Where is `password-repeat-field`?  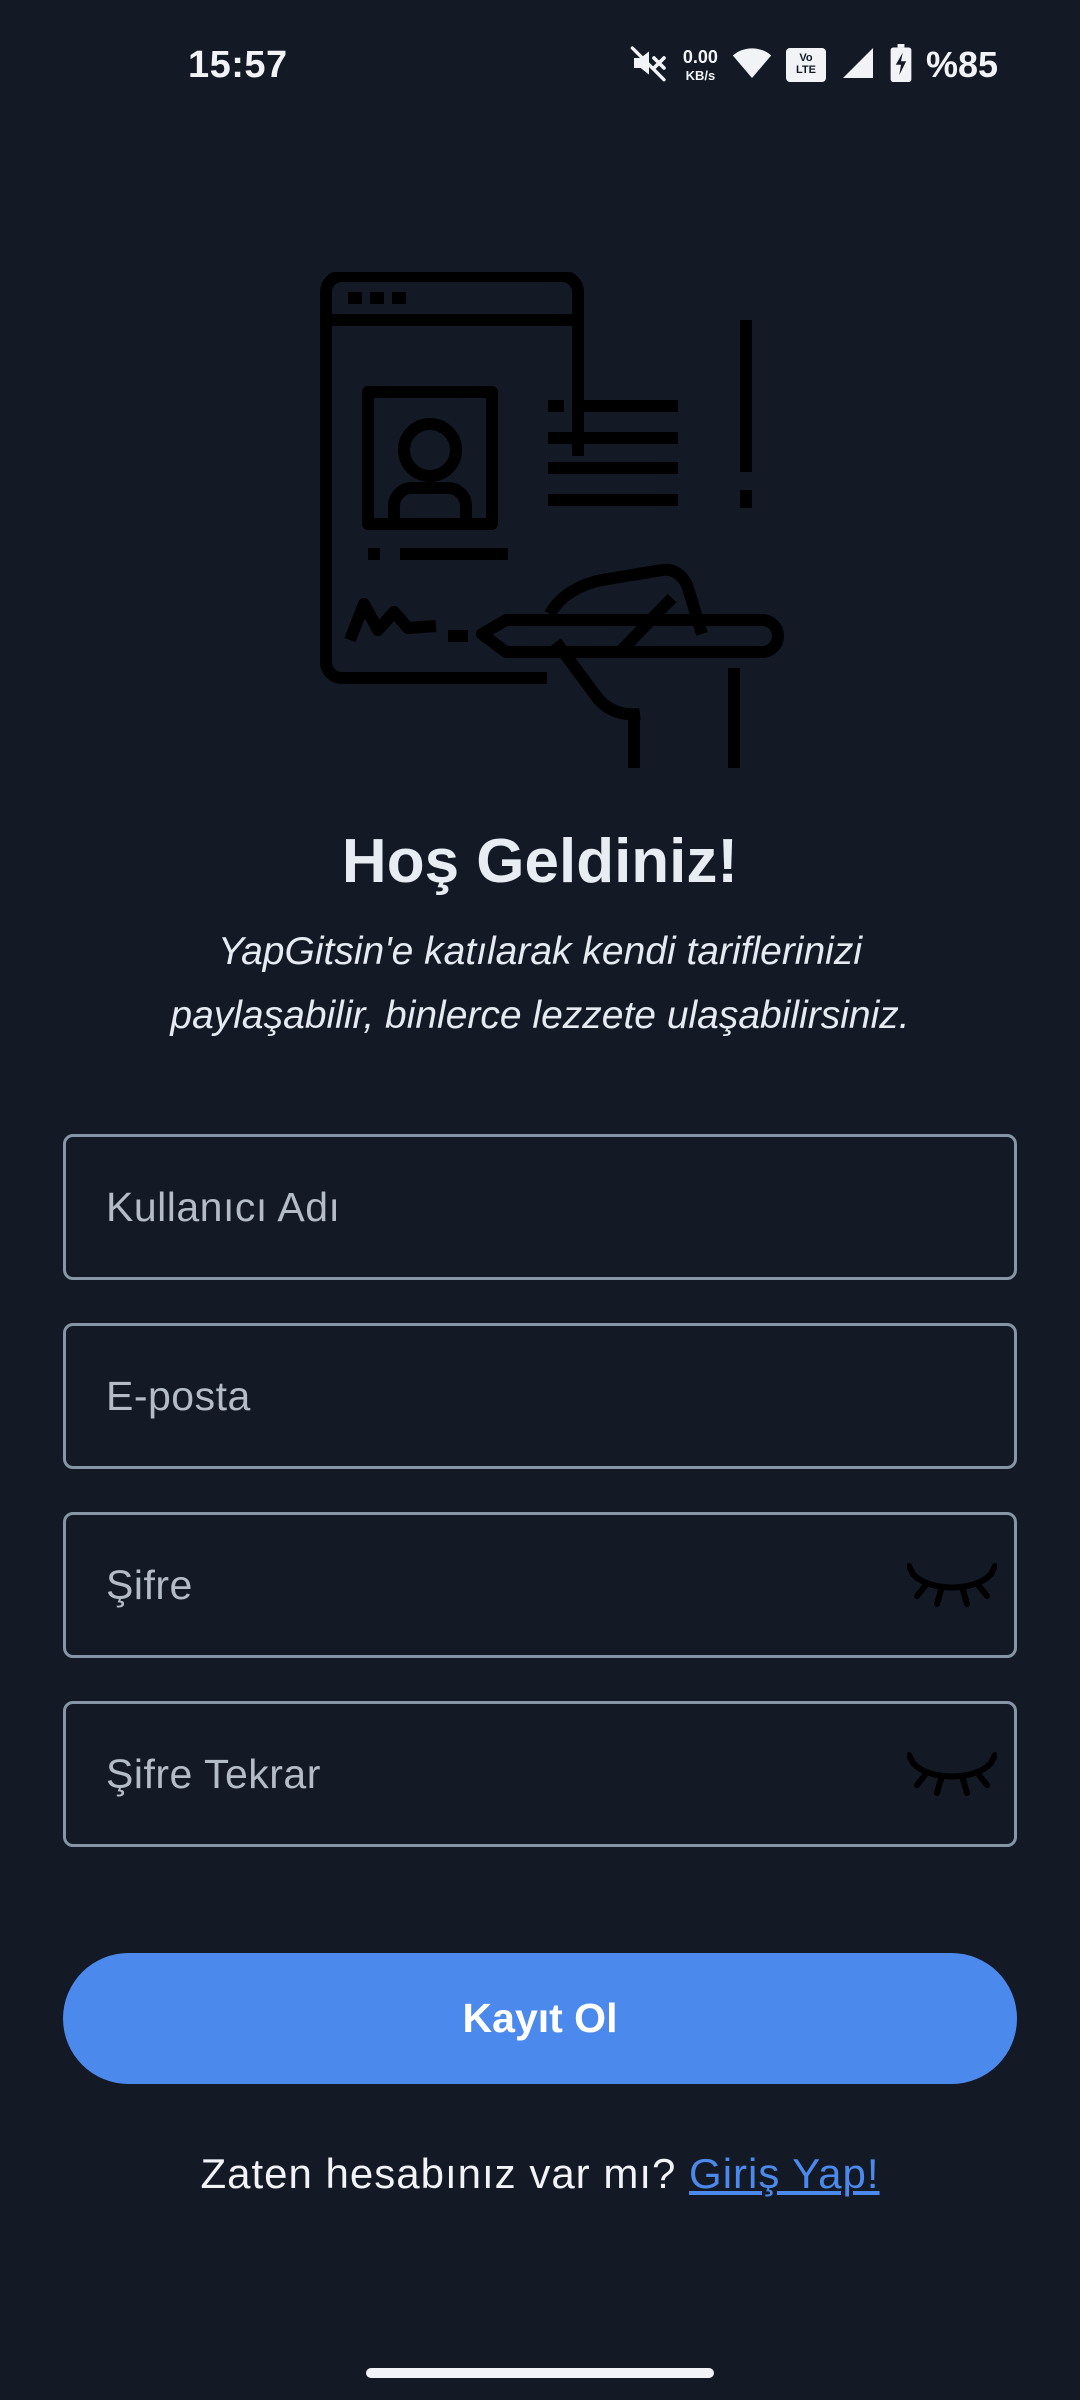 password-repeat-field is located at coordinates (540, 1774).